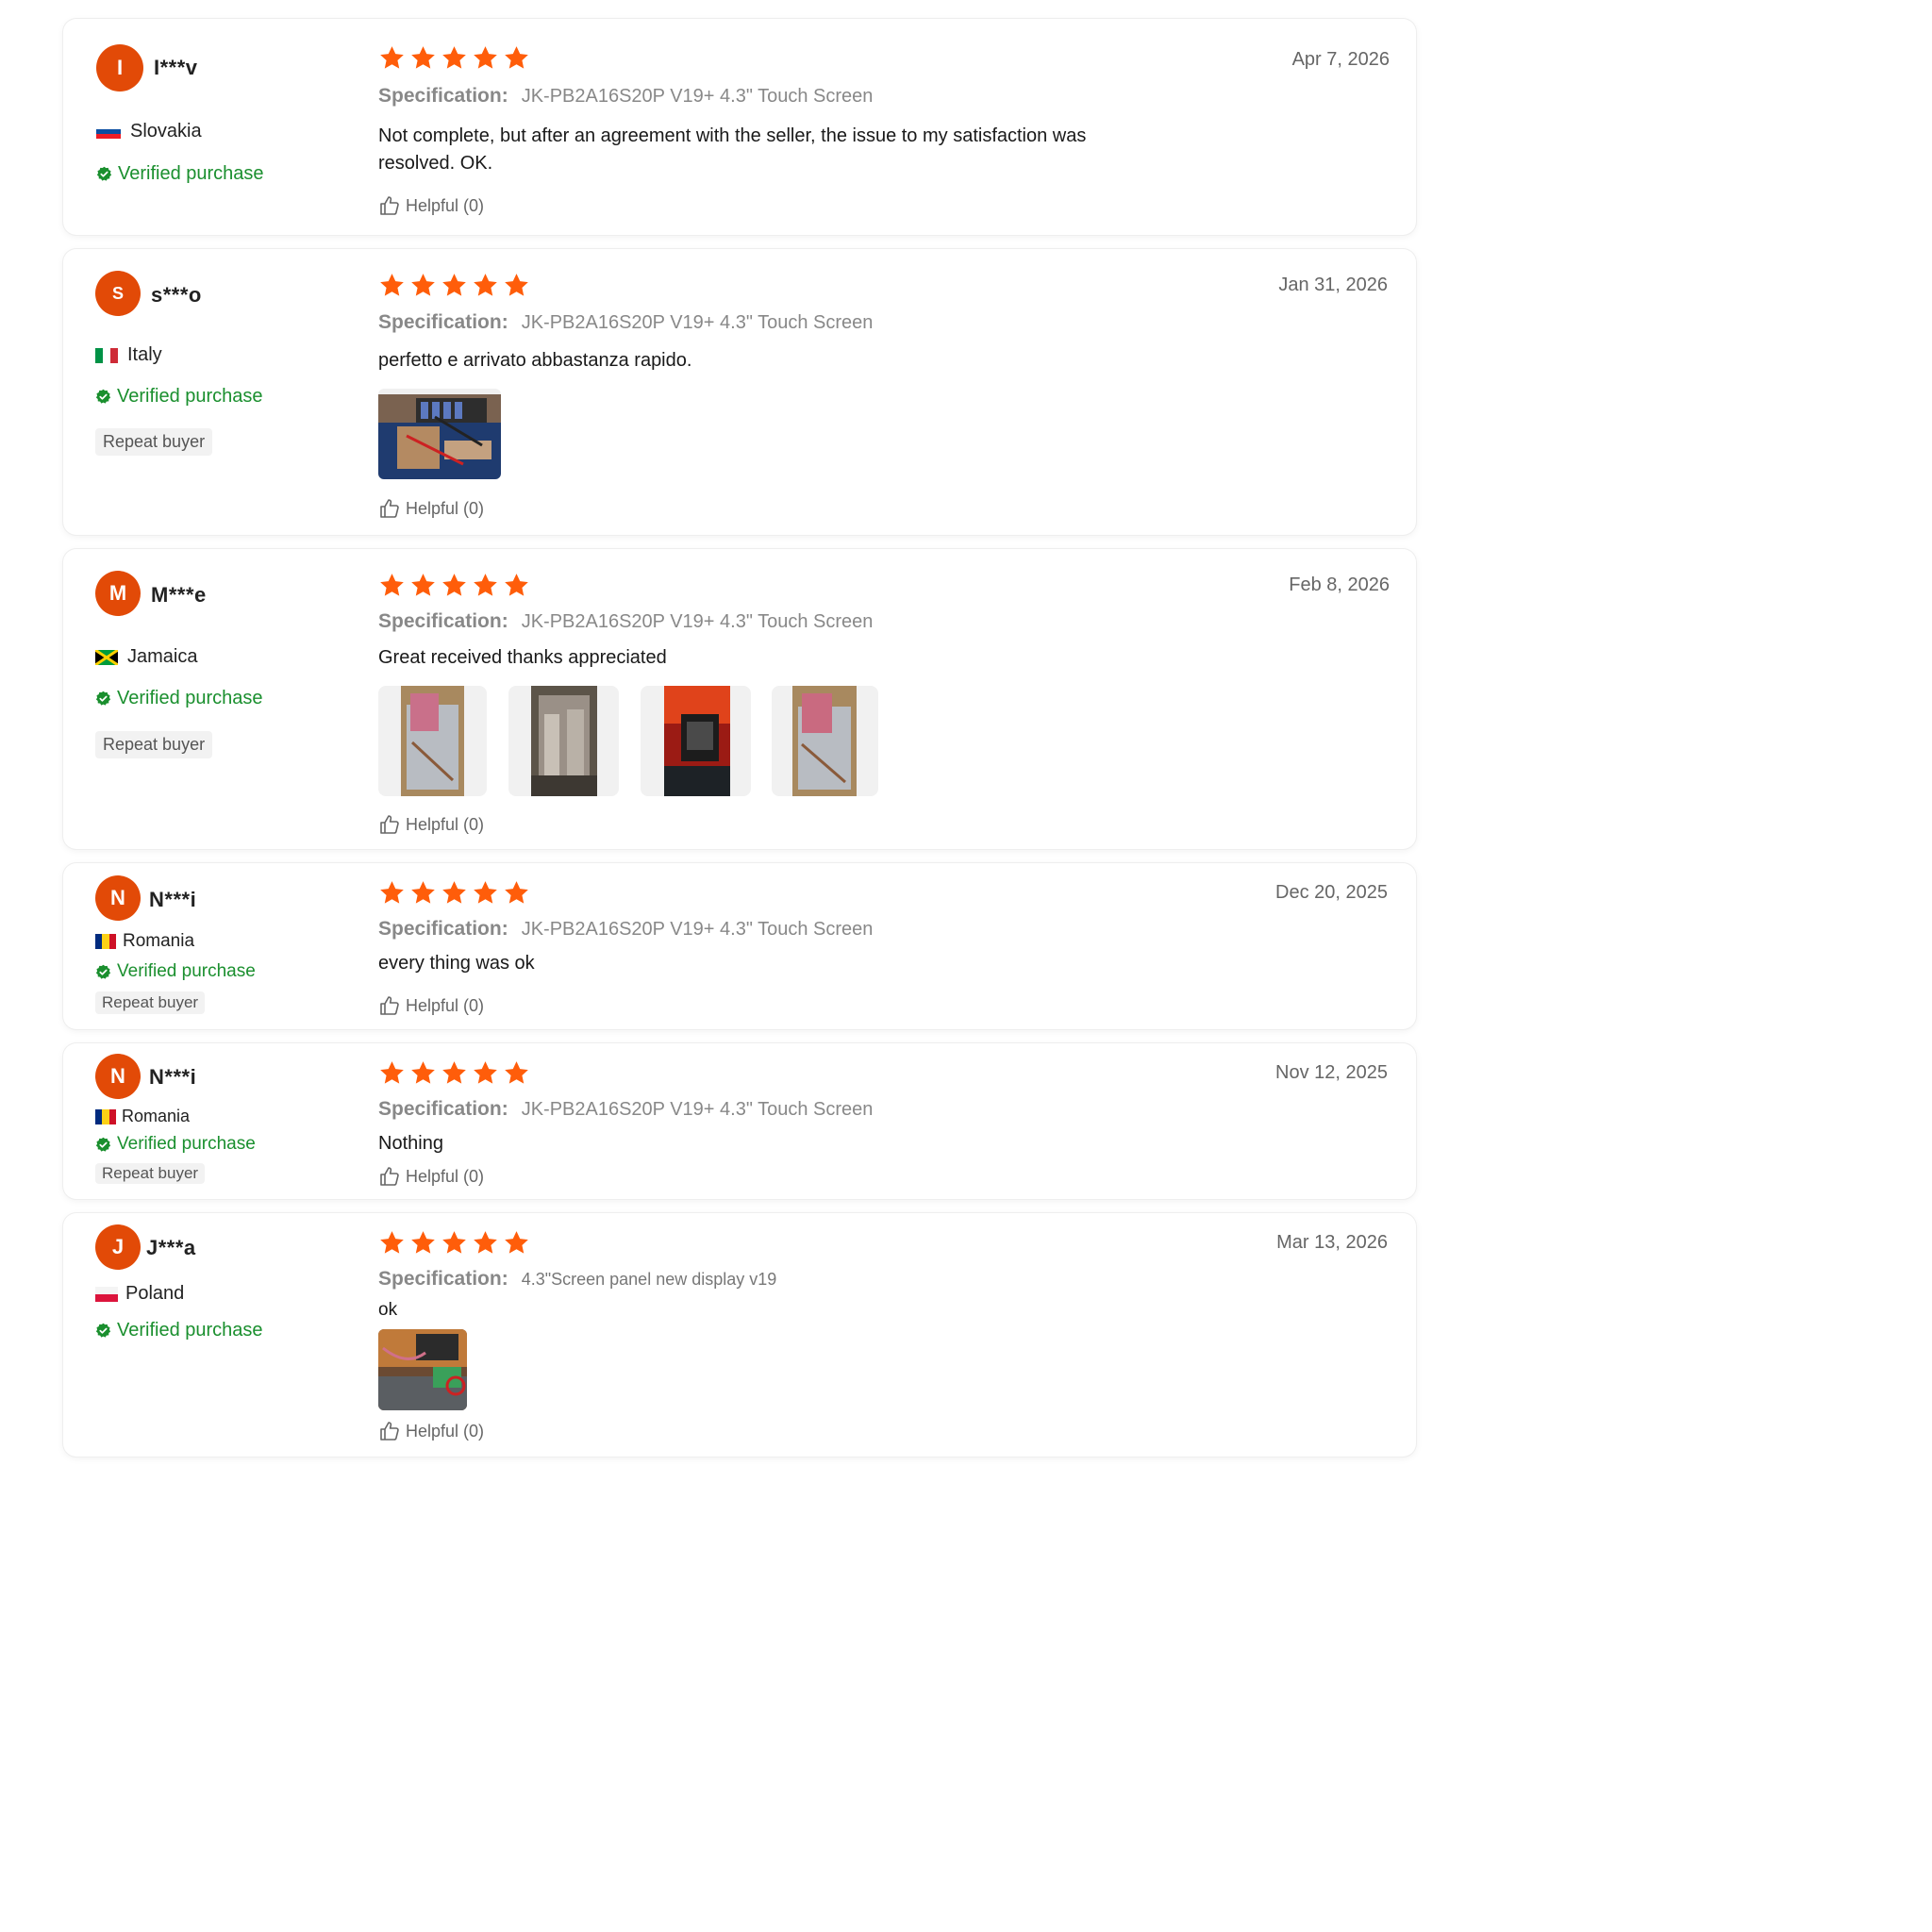  I want to click on reviewer-country: Slovakia, so click(149, 131).